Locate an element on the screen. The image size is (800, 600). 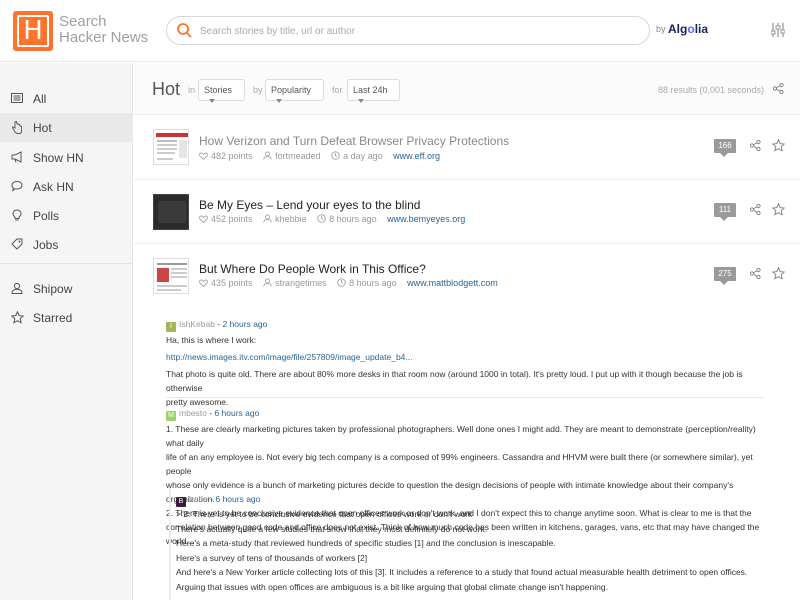
sidebar-item-label: Polls is located at coordinates (46, 216).